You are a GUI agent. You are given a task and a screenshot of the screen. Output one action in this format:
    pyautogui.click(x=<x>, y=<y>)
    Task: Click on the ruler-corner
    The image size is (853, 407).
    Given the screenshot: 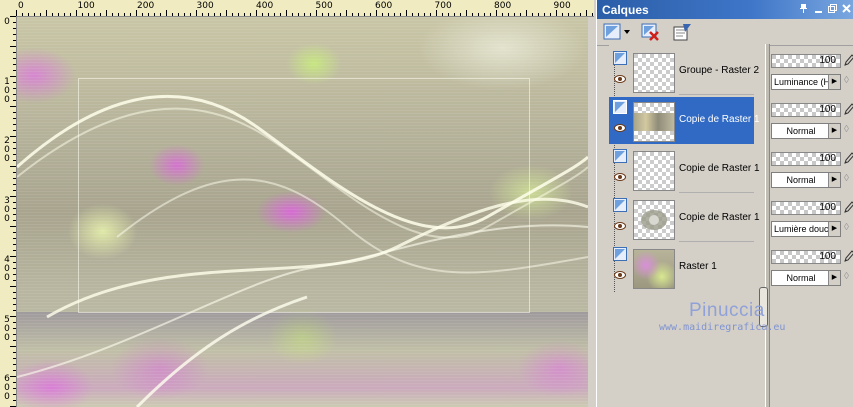 What is the action you would take?
    pyautogui.click(x=8, y=8)
    